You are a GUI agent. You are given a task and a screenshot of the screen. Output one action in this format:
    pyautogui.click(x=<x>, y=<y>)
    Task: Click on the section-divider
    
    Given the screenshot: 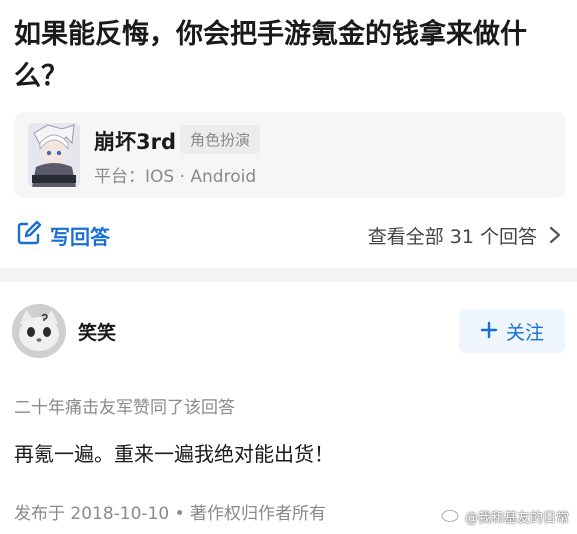 What is the action you would take?
    pyautogui.click(x=288, y=275)
    